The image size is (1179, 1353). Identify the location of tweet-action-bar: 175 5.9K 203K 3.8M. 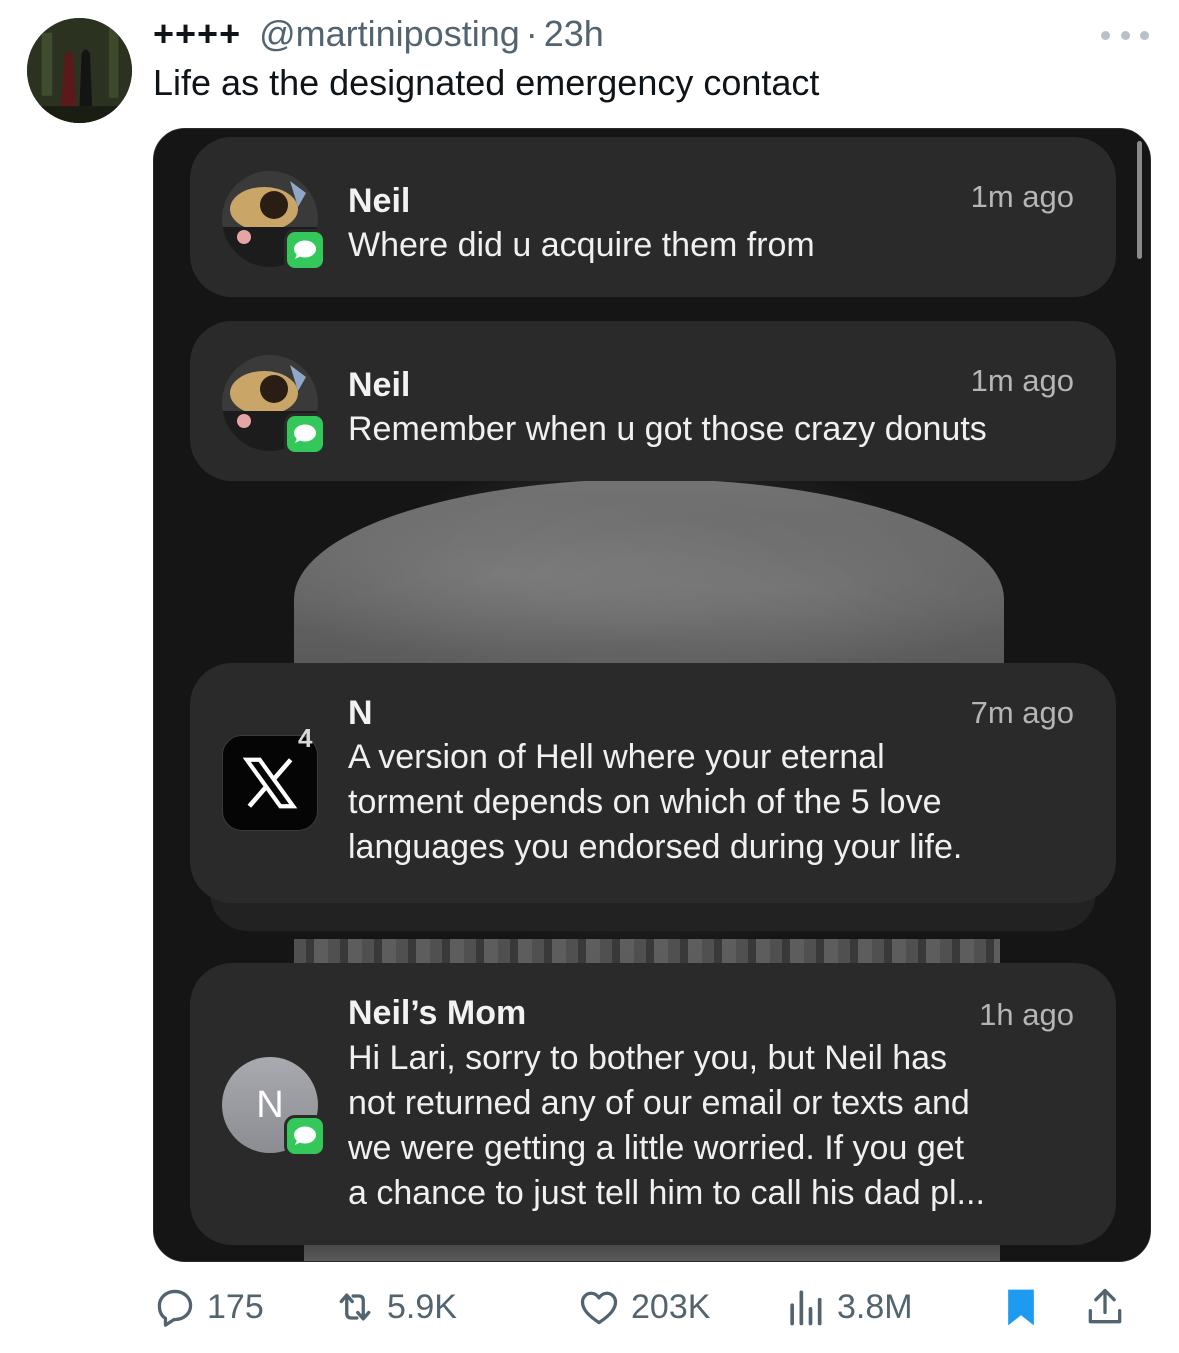
(652, 1307).